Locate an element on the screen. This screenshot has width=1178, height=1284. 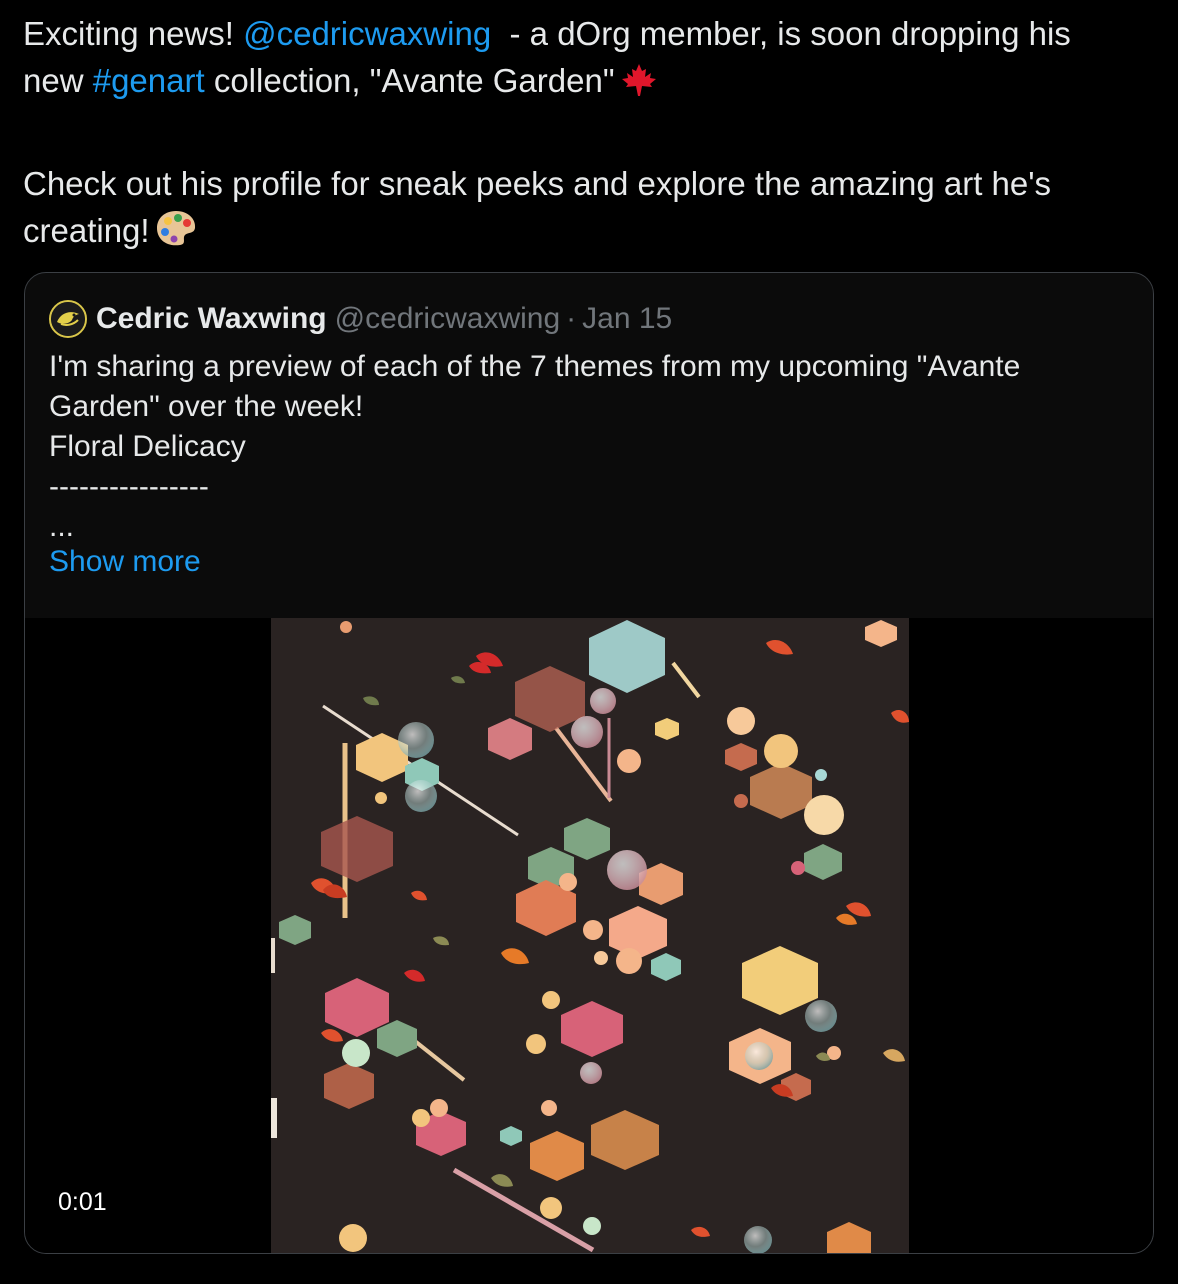
quote-line: Garden" over the week! is located at coordinates (206, 406).